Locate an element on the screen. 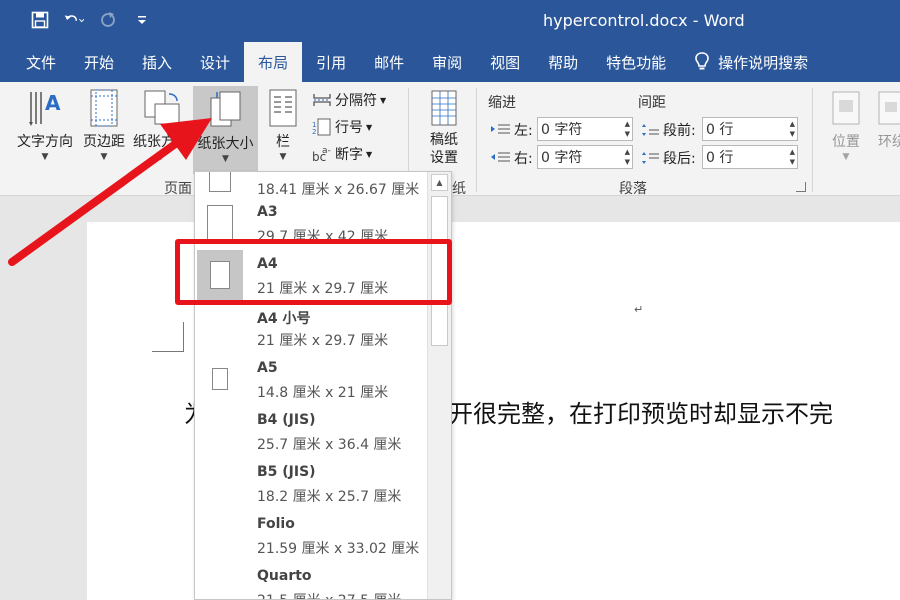 The height and width of the screenshot is (600, 900). indent-right-input: 0 字符 ▲ ▼ is located at coordinates (585, 157).